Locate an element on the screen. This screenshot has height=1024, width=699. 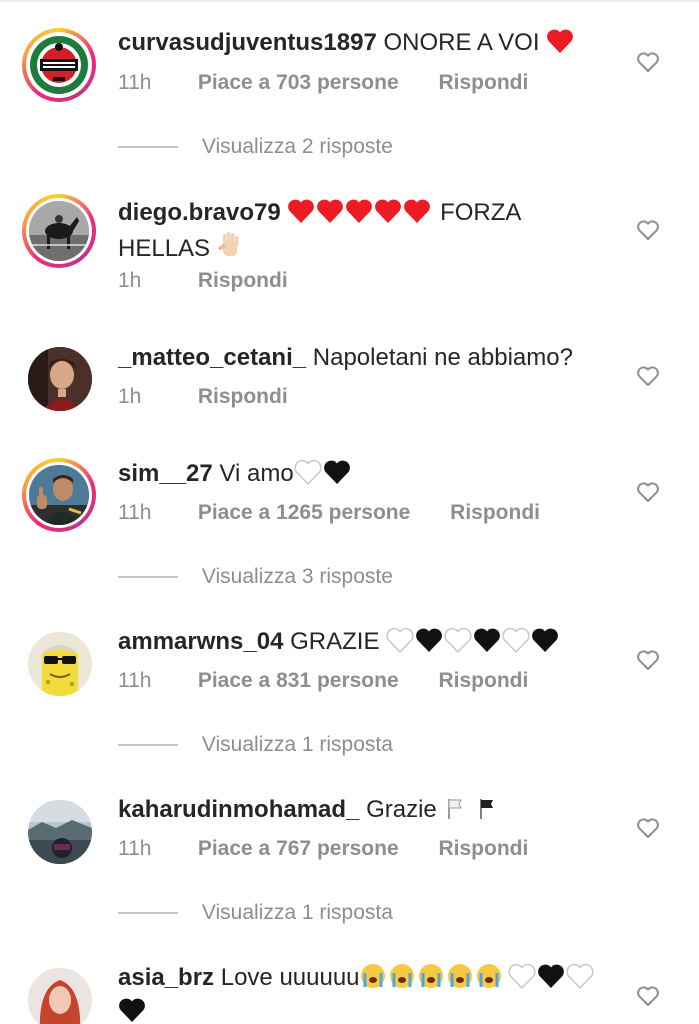
comment-text: asia_brz Love uuuuuu is located at coordinates (363, 993).